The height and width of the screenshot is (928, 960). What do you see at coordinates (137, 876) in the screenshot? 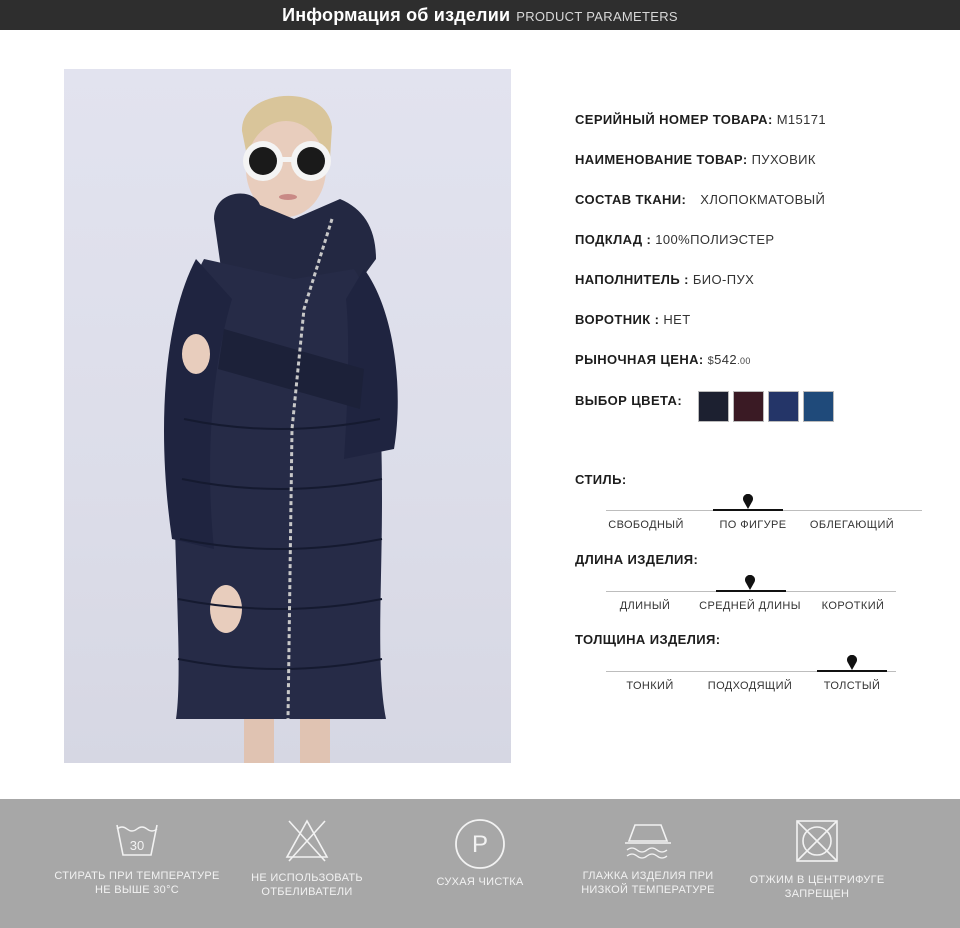
I see `care-wash-line1: СТИРАТЬ ПРИ ТЕМПЕРАТУРЕ` at bounding box center [137, 876].